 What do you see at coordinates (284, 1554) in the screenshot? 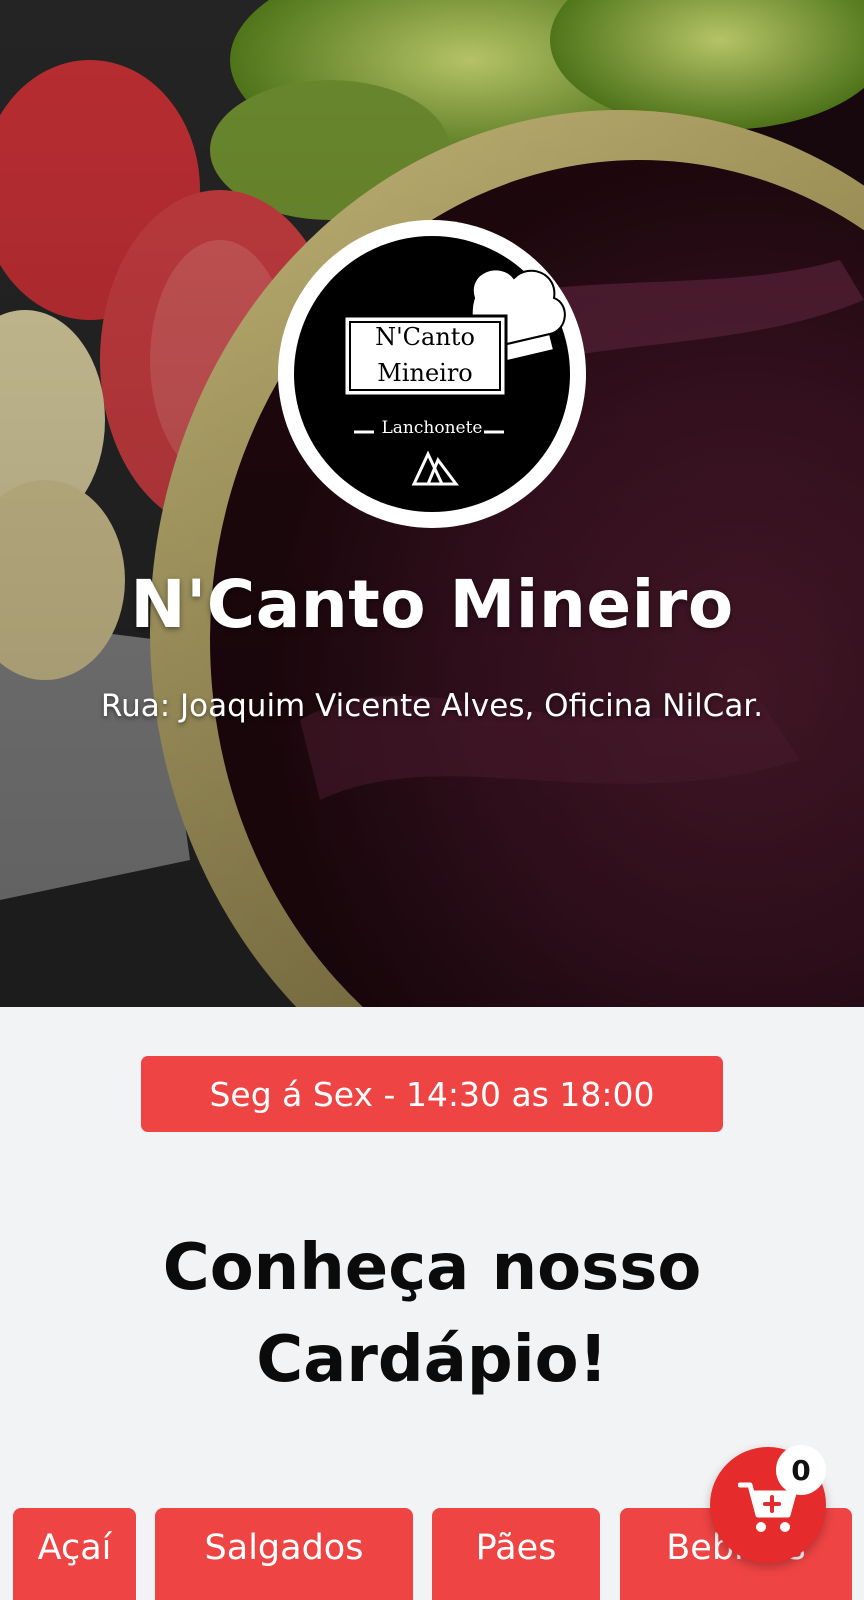
I see `category-button-salgados: Salgados` at bounding box center [284, 1554].